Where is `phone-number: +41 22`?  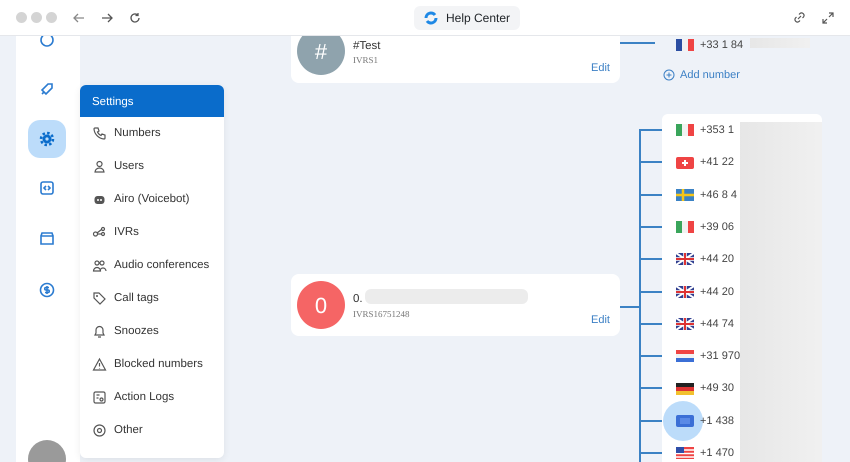 phone-number: +41 22 is located at coordinates (705, 162).